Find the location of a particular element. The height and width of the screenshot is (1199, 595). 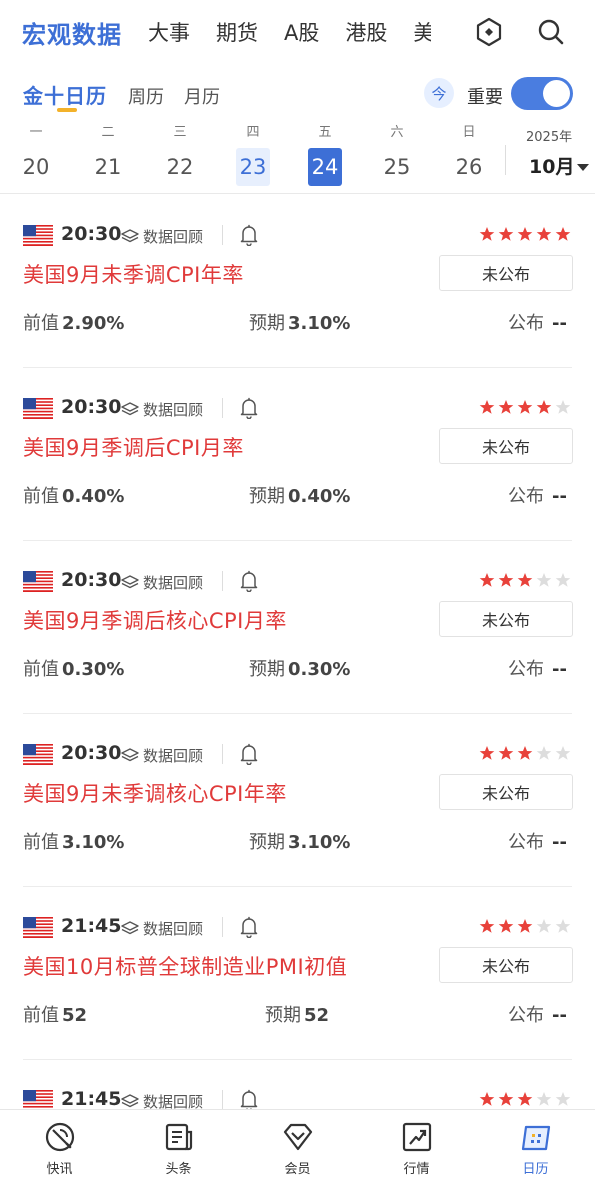

day-cell-today: 四 23 is located at coordinates (253, 155).